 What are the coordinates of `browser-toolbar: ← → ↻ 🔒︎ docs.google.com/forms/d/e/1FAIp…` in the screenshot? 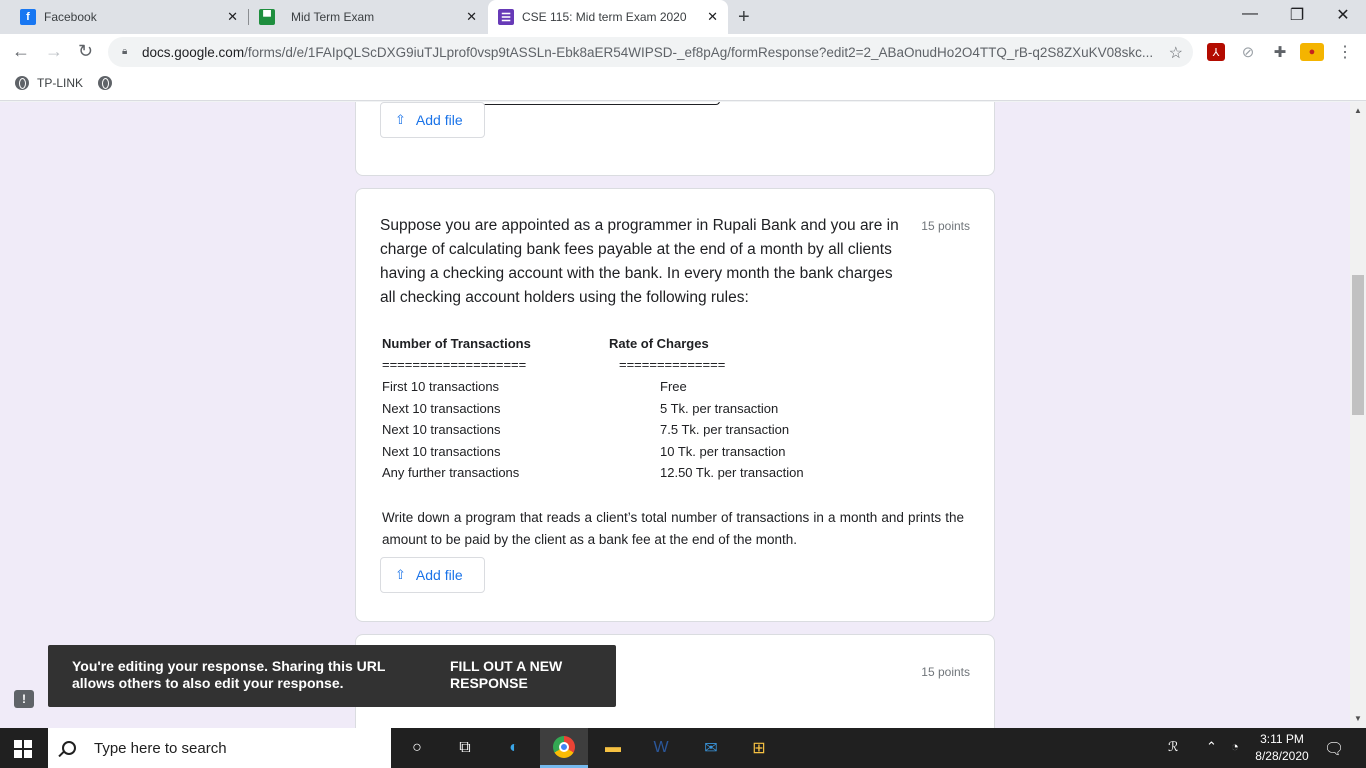 It's located at (683, 52).